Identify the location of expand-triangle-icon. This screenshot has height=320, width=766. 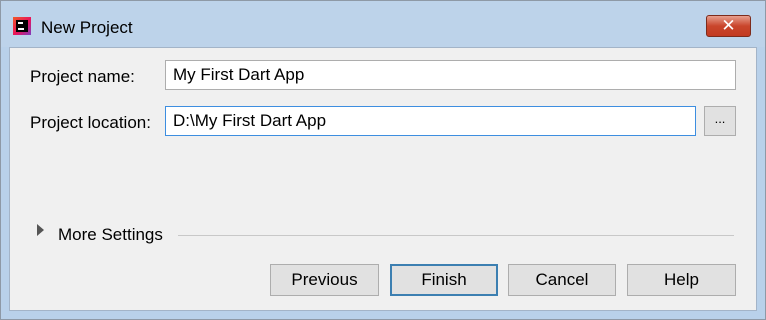
(40, 230).